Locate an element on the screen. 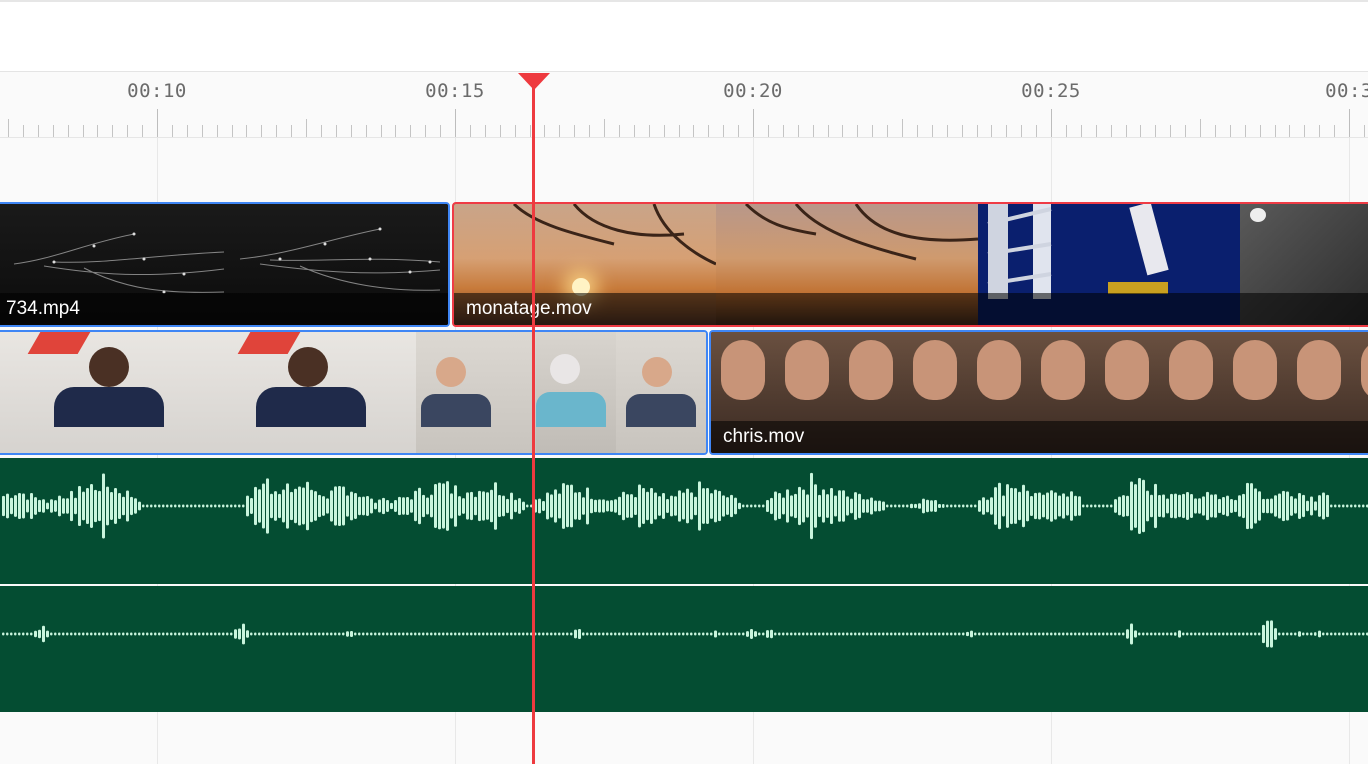 The image size is (1368, 764). timeline-toolbar is located at coordinates (684, 36).